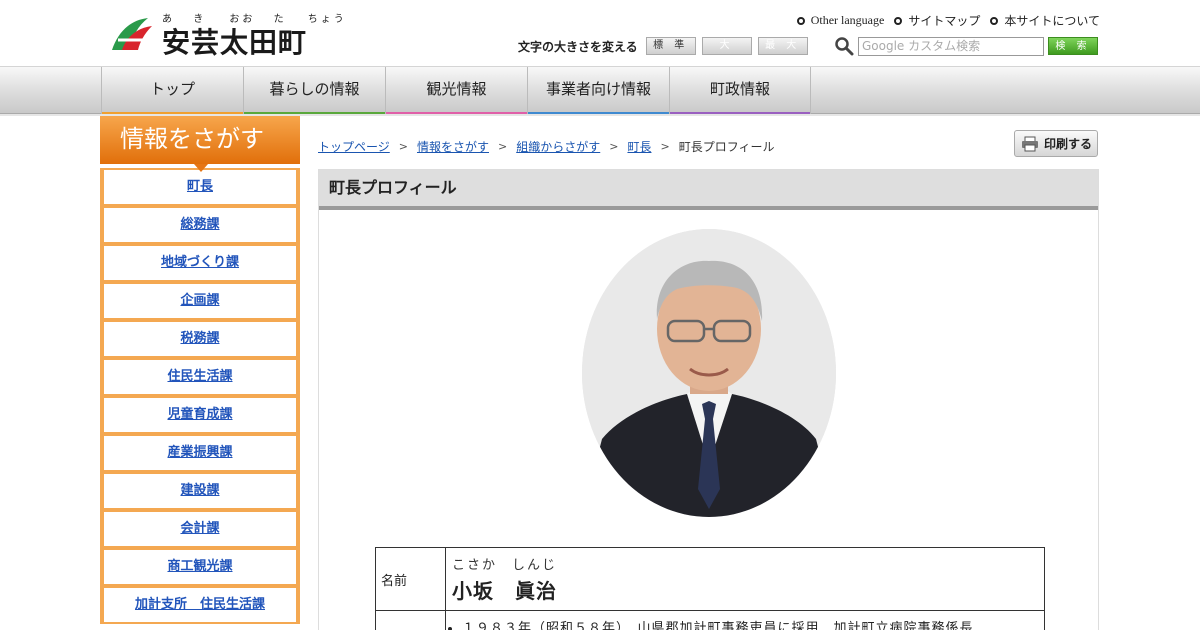 The height and width of the screenshot is (630, 1200). What do you see at coordinates (200, 301) in the screenshot?
I see `side-nav-item: 企画課` at bounding box center [200, 301].